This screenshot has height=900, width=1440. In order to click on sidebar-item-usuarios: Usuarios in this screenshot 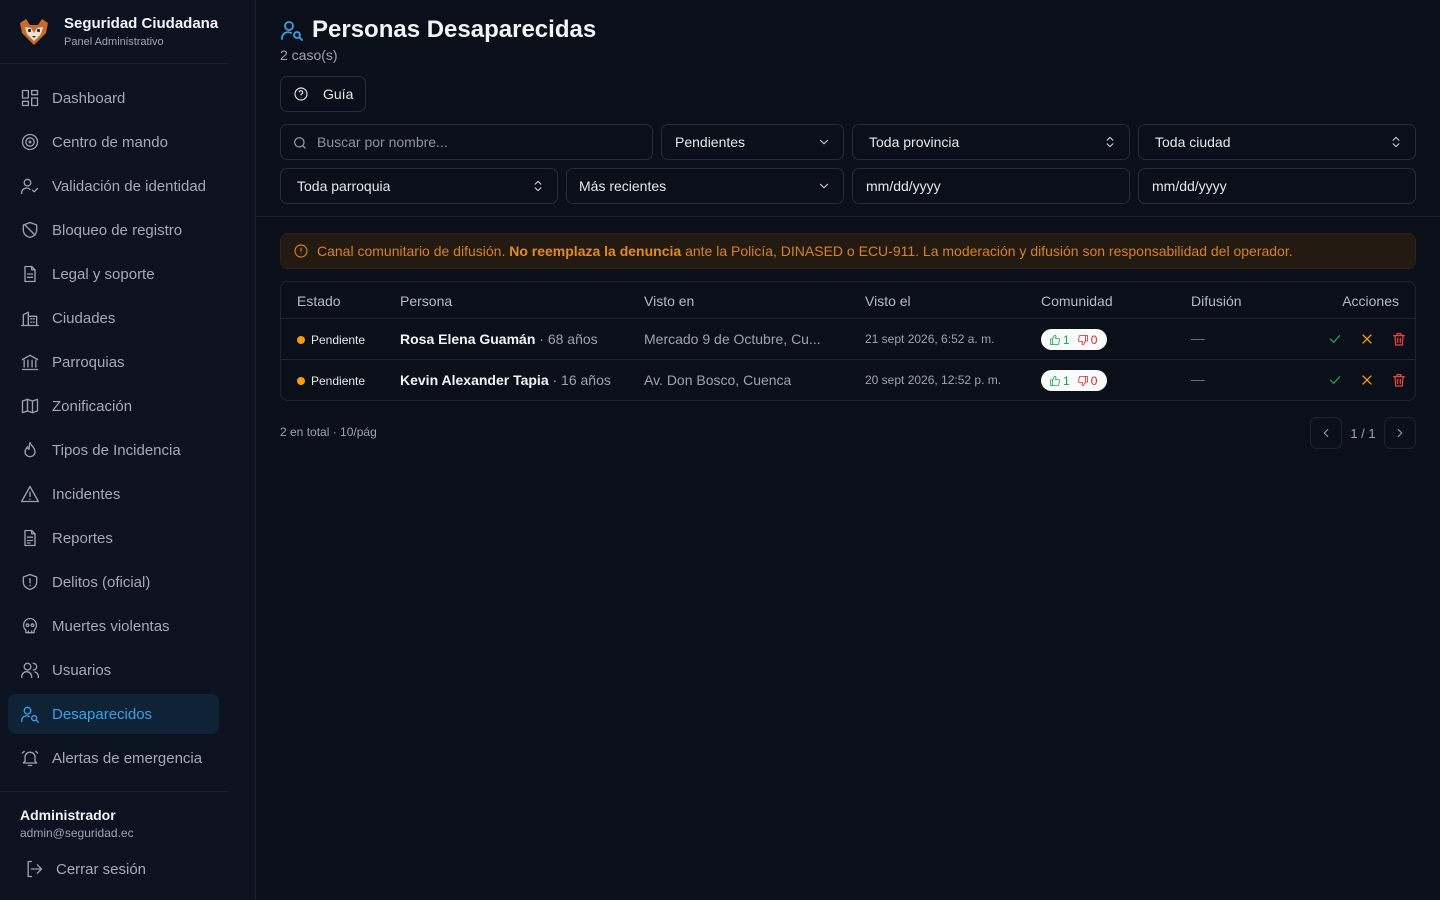, I will do `click(113, 670)`.